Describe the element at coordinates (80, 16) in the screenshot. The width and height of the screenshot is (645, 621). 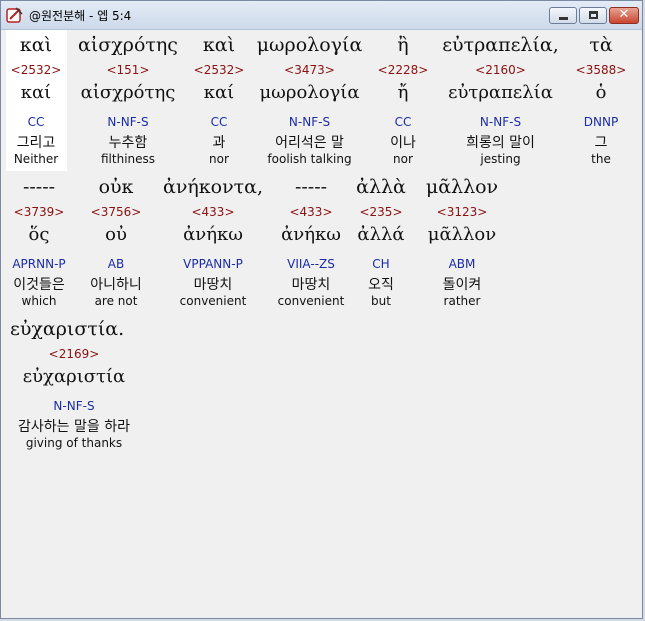
I see `window-title: @원전분해 - 엡 5:4` at that location.